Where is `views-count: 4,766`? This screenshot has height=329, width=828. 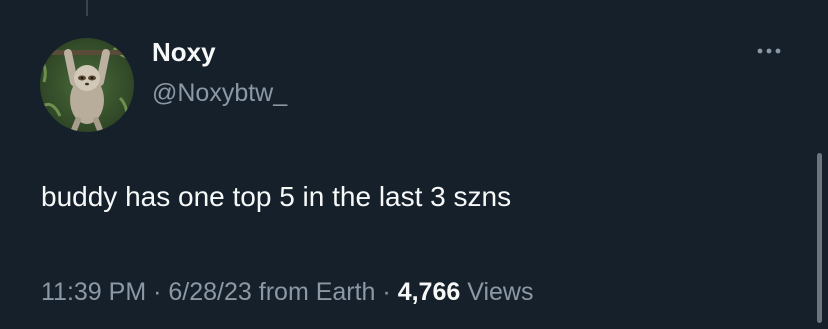
views-count: 4,766 is located at coordinates (429, 292).